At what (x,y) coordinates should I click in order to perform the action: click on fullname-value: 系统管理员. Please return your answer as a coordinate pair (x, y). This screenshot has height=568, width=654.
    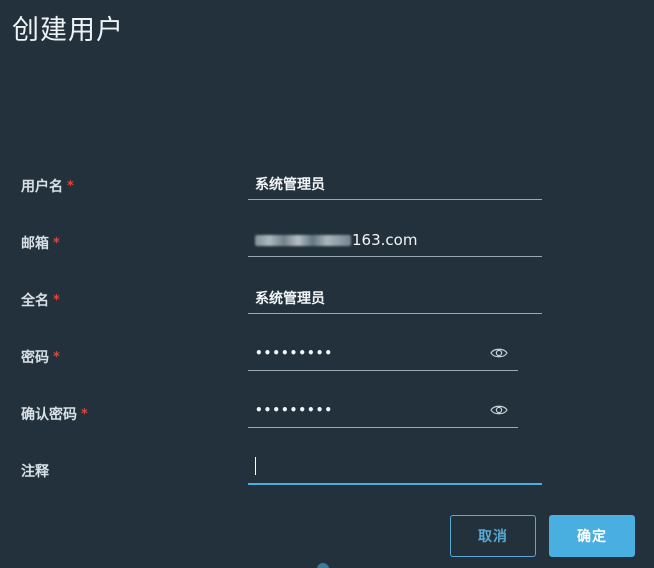
    Looking at the image, I should click on (290, 299).